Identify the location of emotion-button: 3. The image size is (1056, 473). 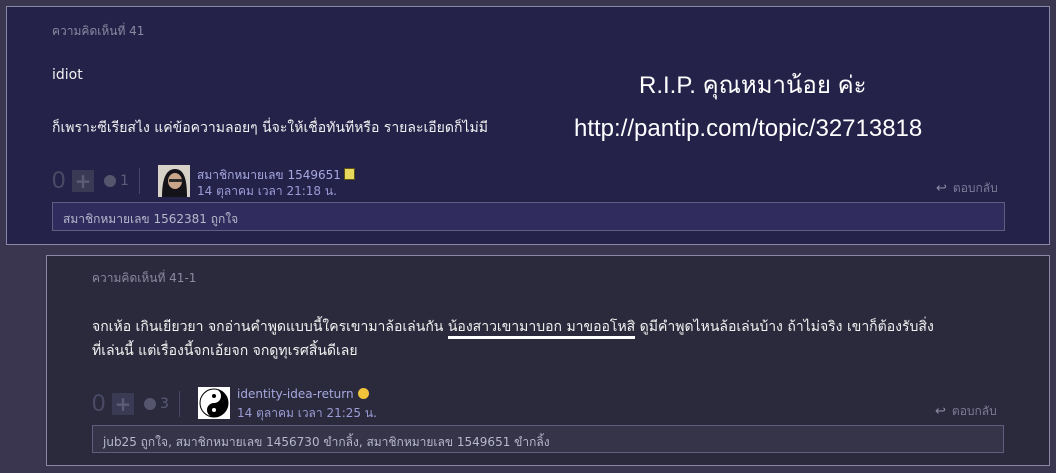
(156, 404).